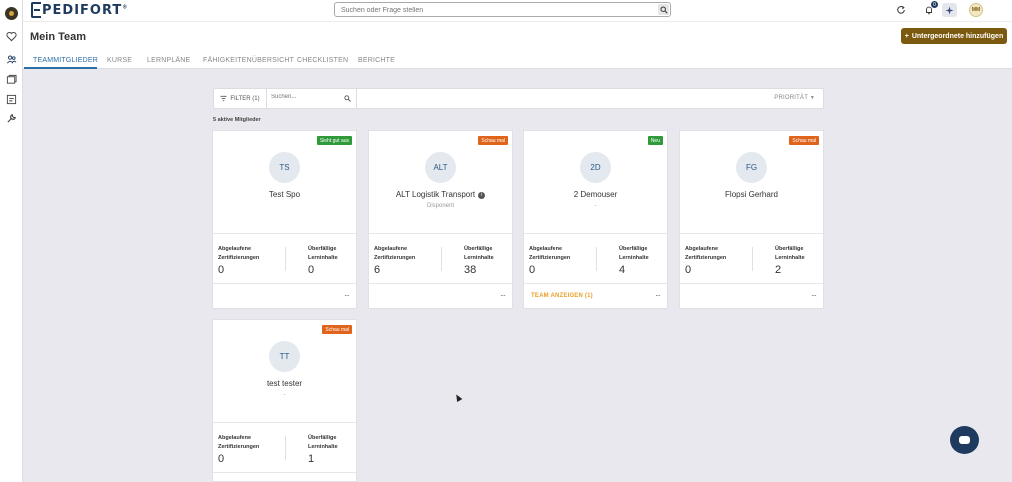  What do you see at coordinates (376, 60) in the screenshot?
I see `tab-reports: BERICHTE` at bounding box center [376, 60].